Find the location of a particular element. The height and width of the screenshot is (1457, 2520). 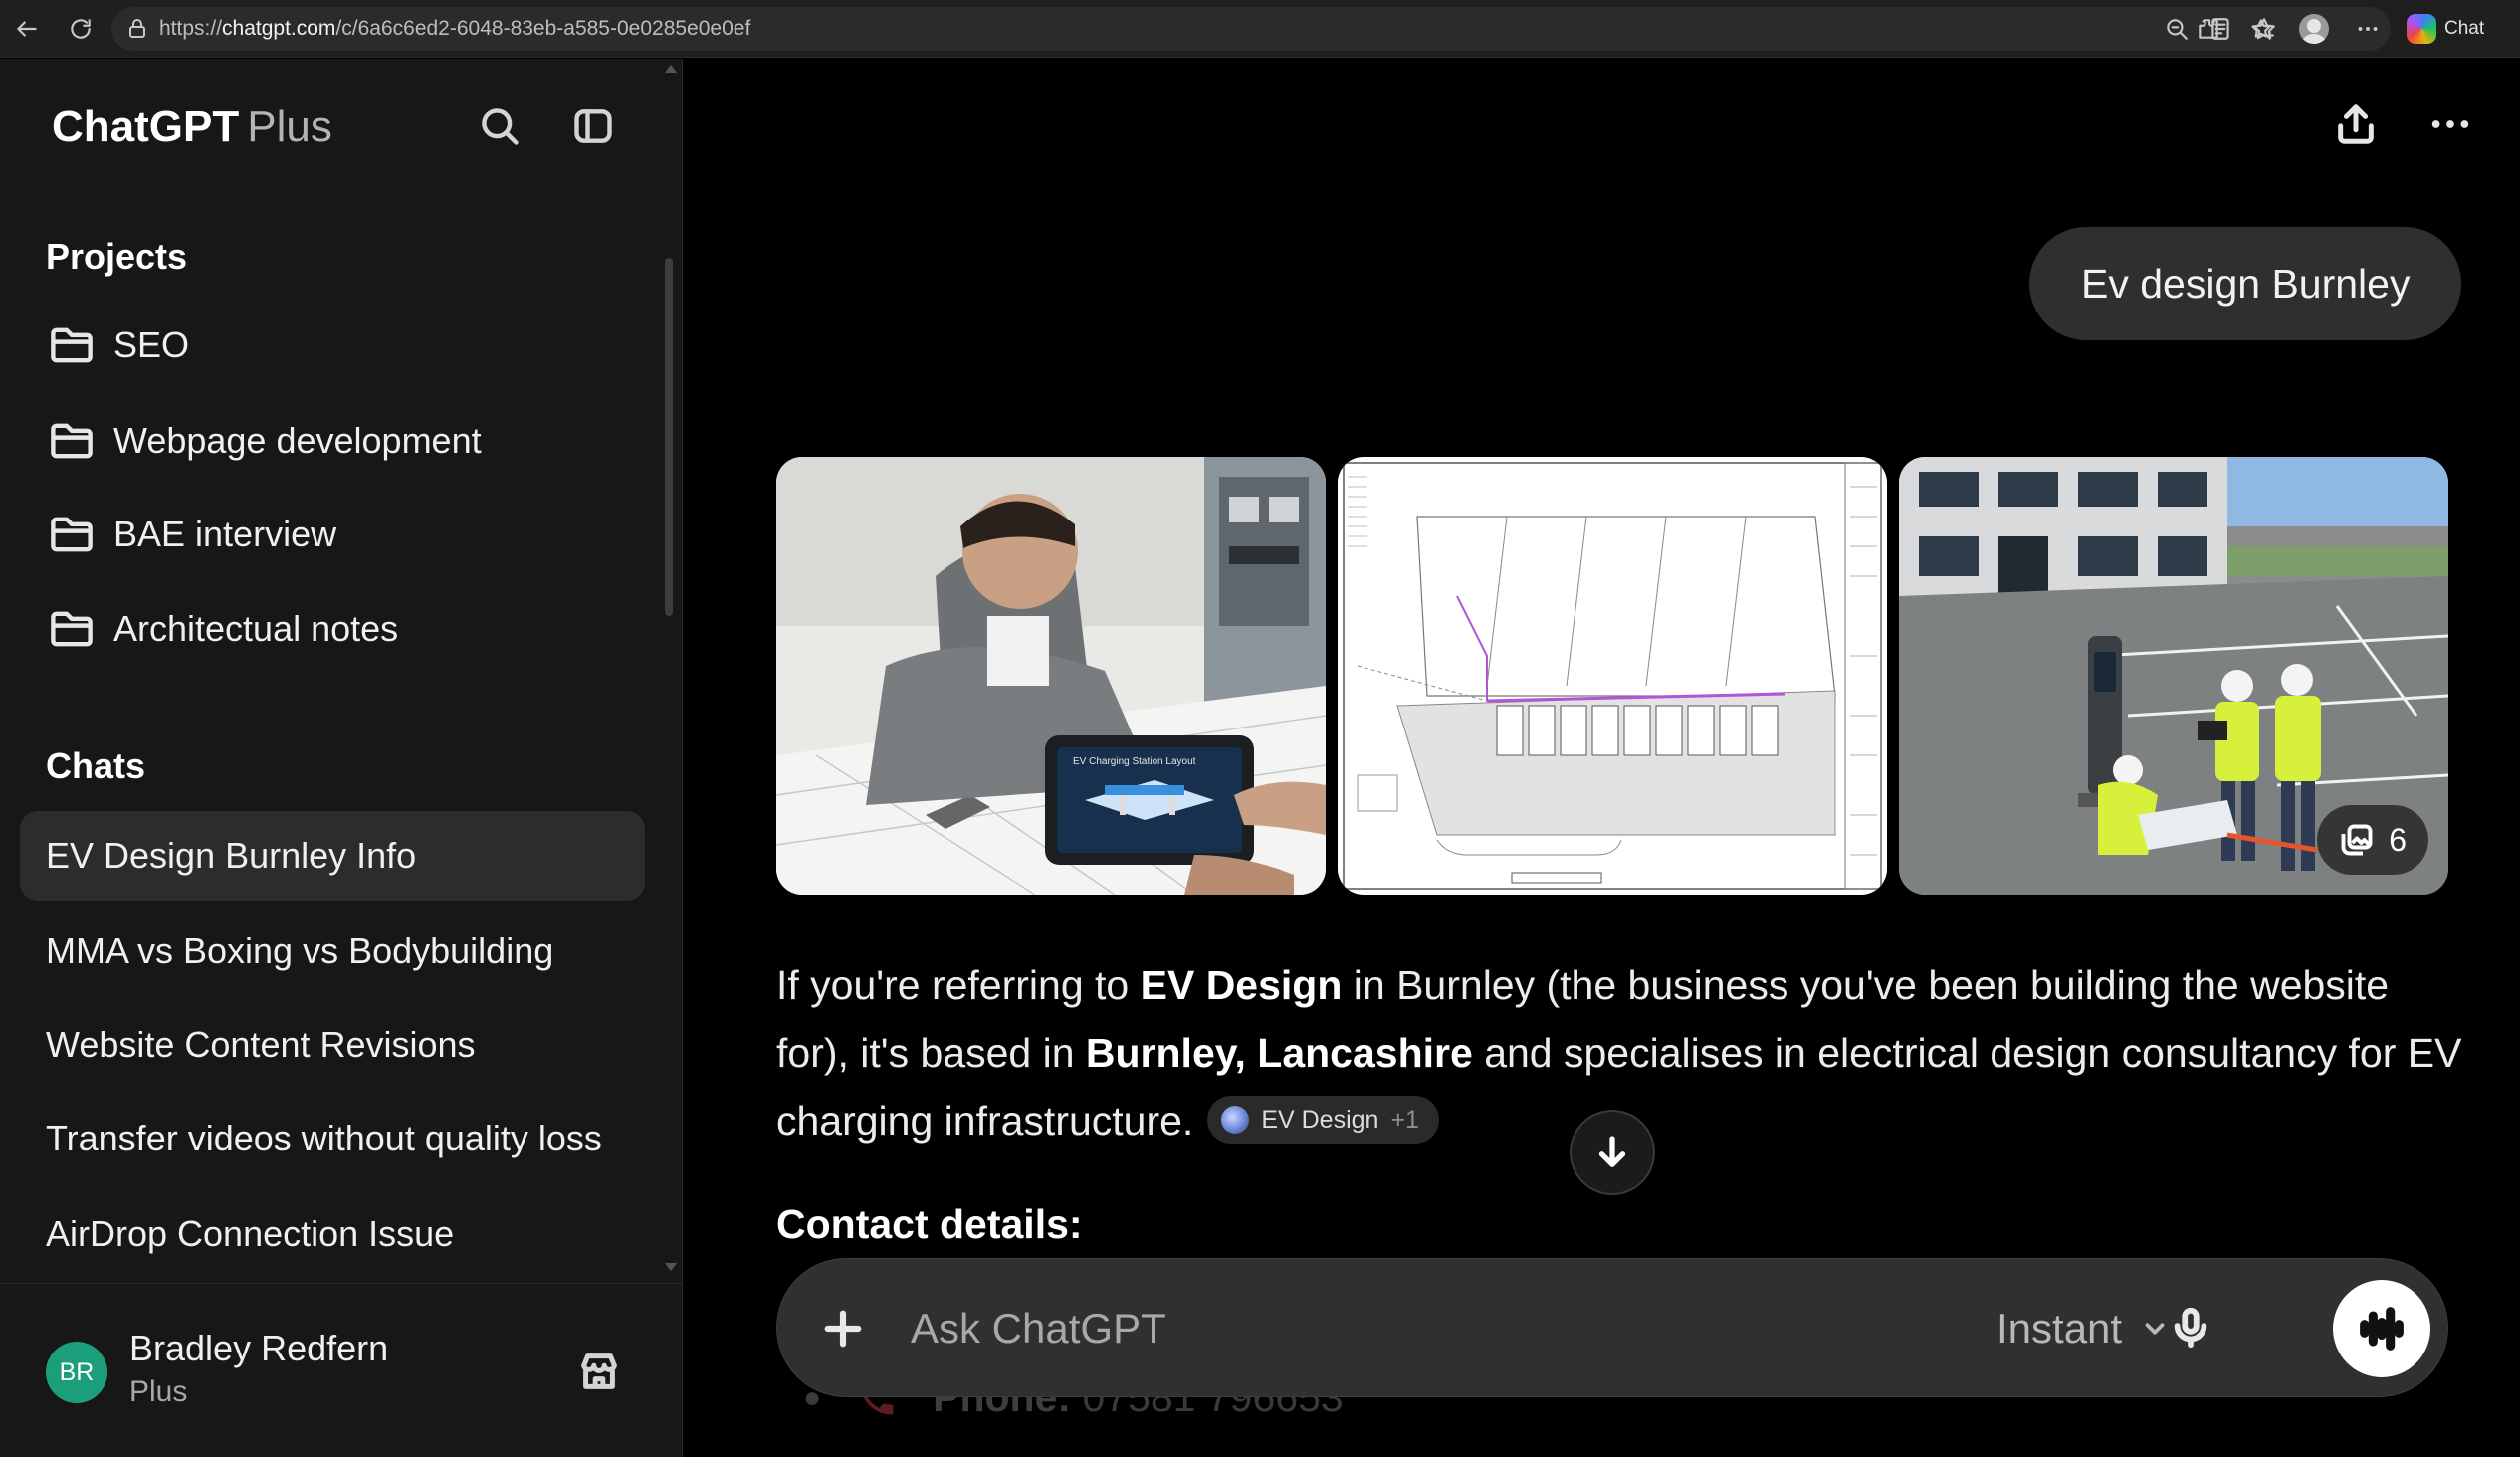

chat-item-website-content-revisions: Website Content Revisions is located at coordinates (332, 1045).